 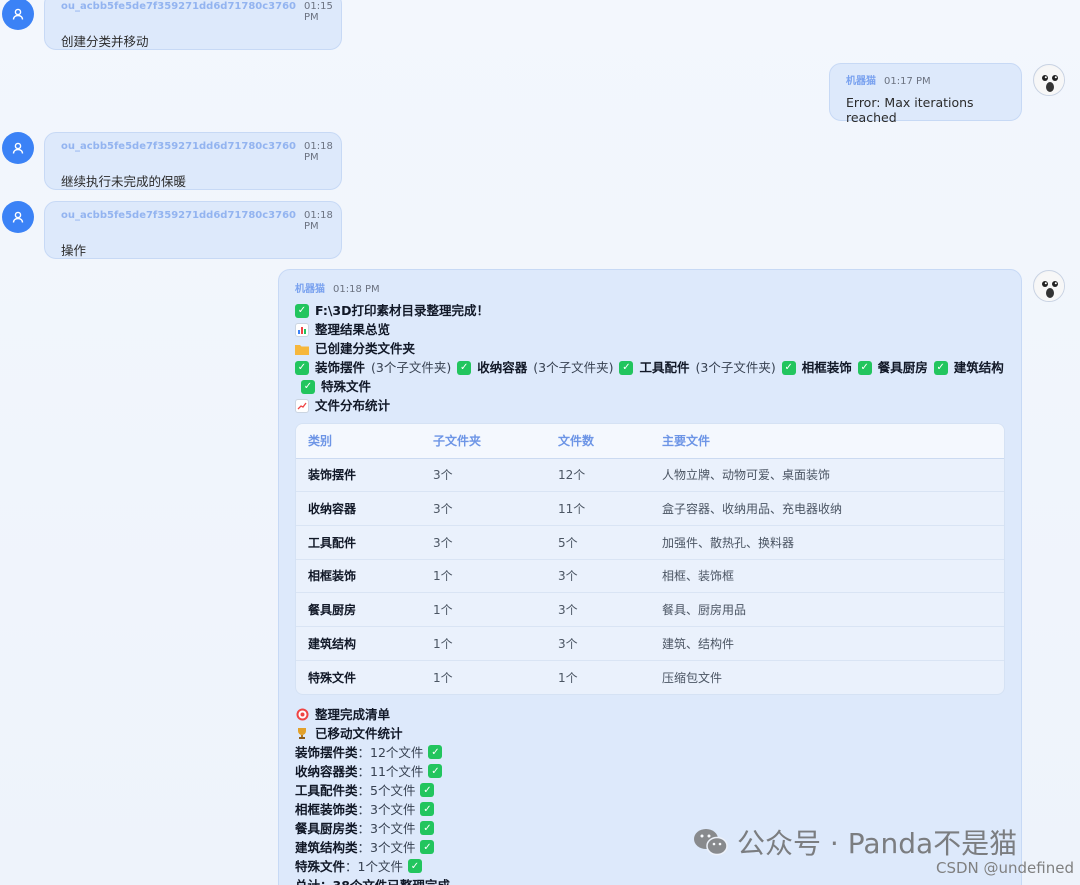 I want to click on table-row: 特殊文件 1个 1个 压缩包文件, so click(x=650, y=676).